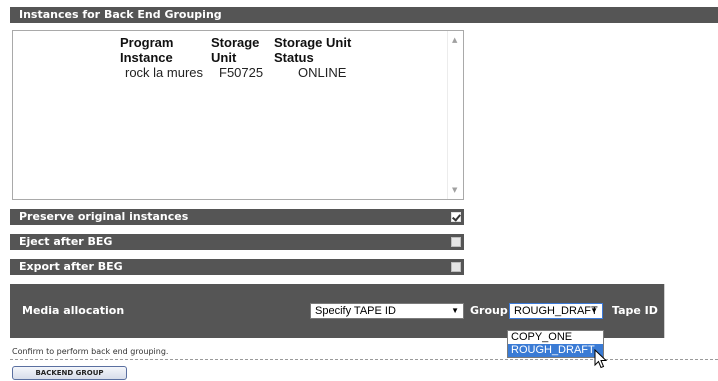  I want to click on list-scrollbar: ▲ ▼, so click(455, 115).